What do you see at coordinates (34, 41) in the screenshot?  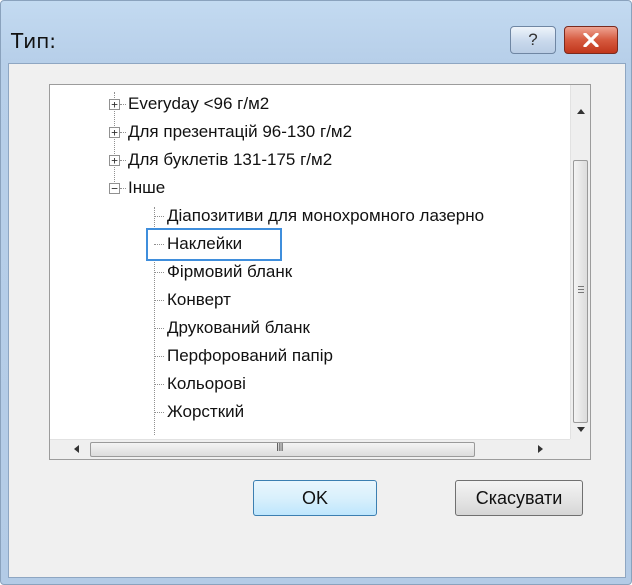 I see `dialog-title: Тип:` at bounding box center [34, 41].